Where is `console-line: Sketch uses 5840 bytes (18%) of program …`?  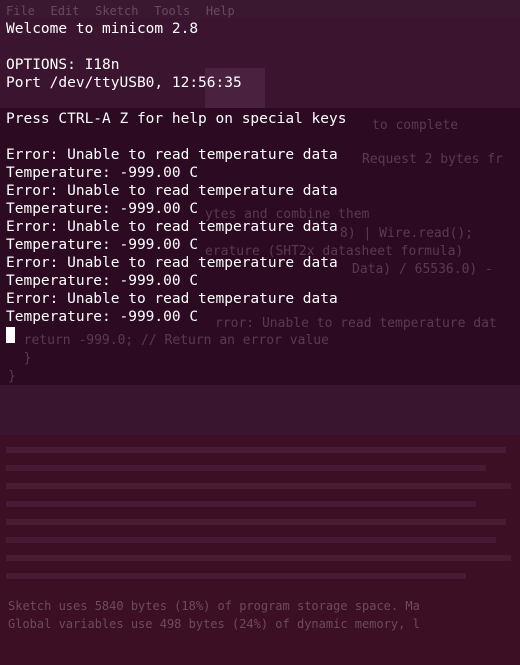 console-line: Sketch uses 5840 bytes (18%) of program … is located at coordinates (214, 606).